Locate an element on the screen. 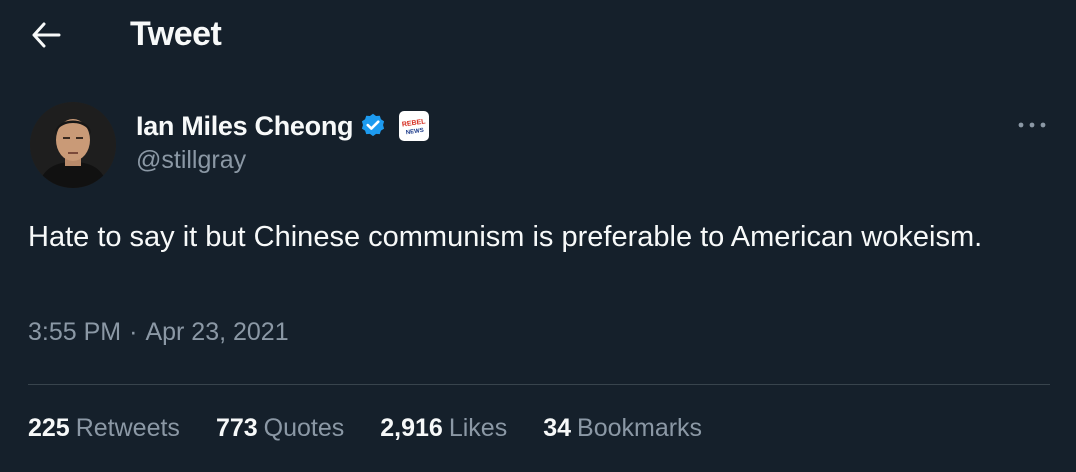 This screenshot has height=472, width=1076. rebel-news-badge: REBEL NEWS is located at coordinates (414, 126).